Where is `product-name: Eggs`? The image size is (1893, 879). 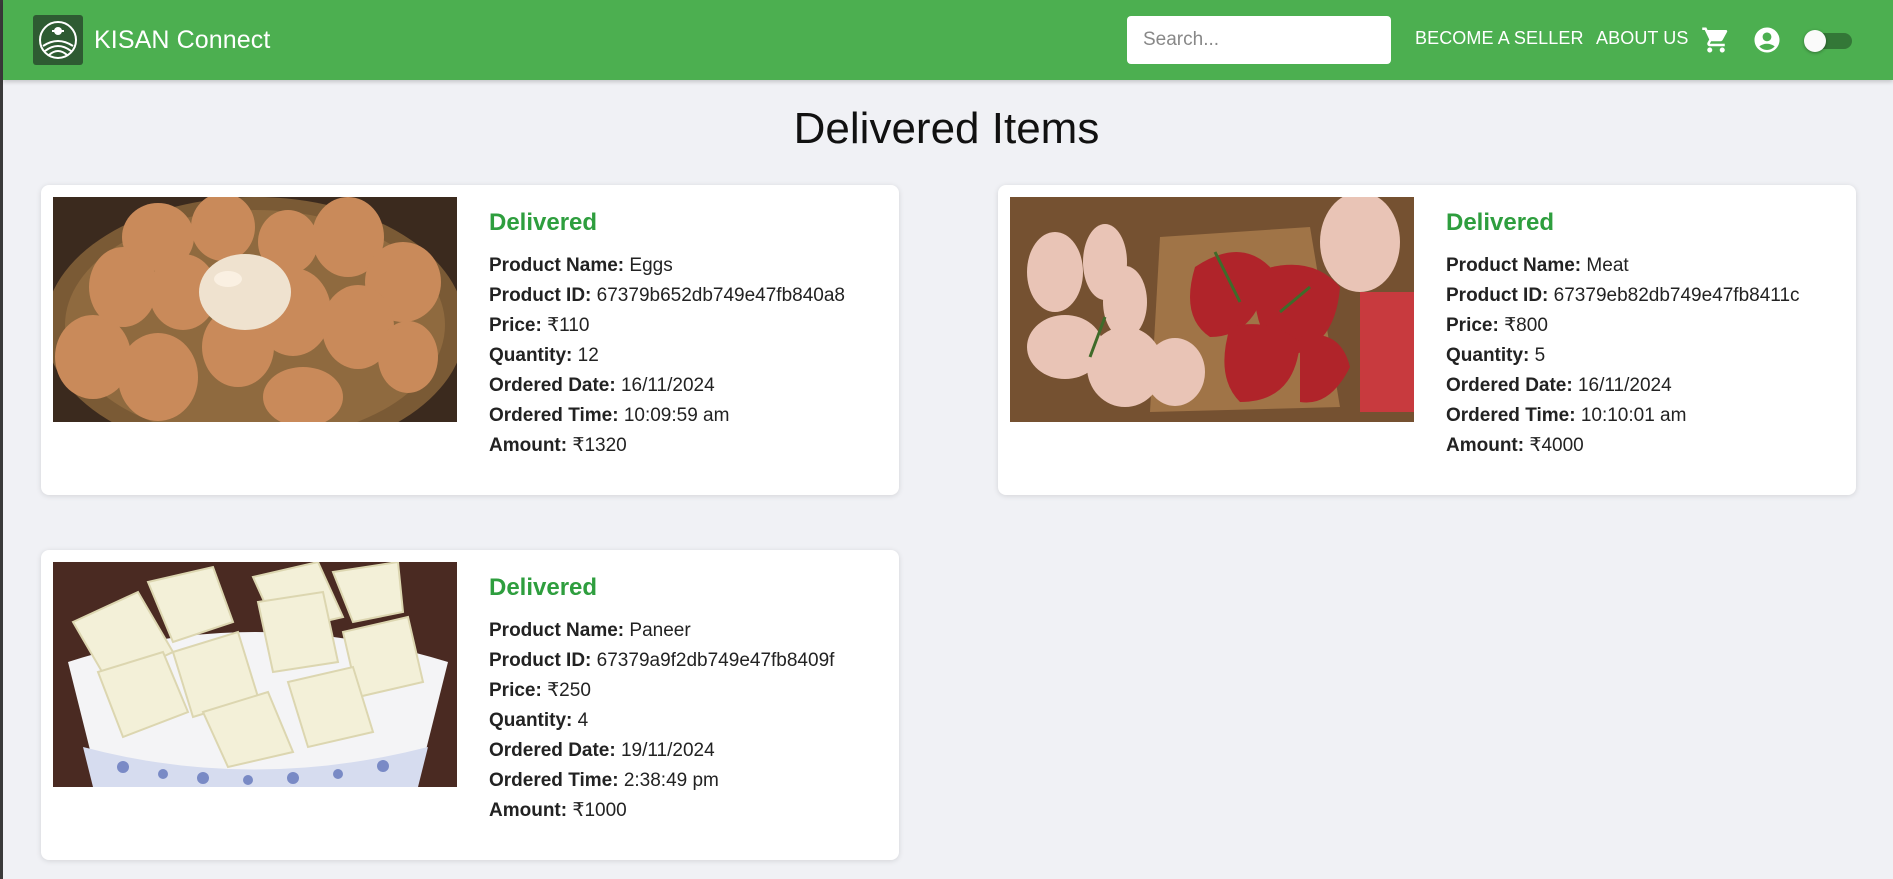
product-name: Eggs is located at coordinates (651, 265).